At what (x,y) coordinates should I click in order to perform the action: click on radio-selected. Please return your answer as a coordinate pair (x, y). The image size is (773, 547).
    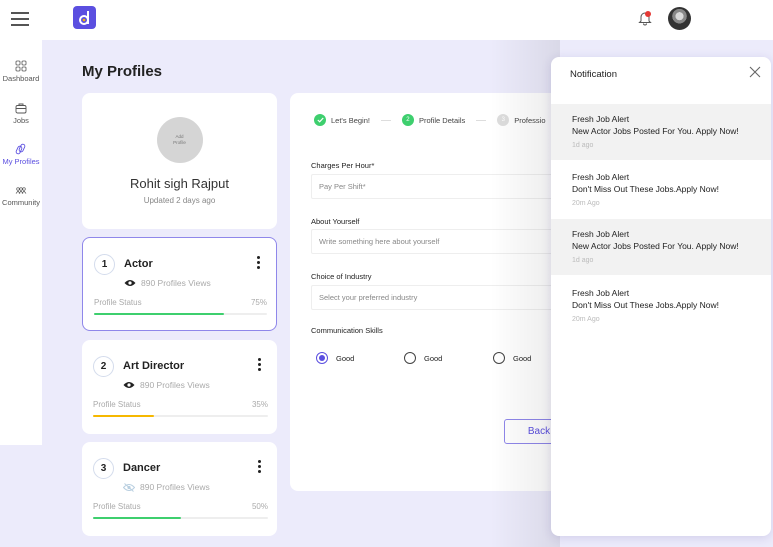
    Looking at the image, I should click on (322, 358).